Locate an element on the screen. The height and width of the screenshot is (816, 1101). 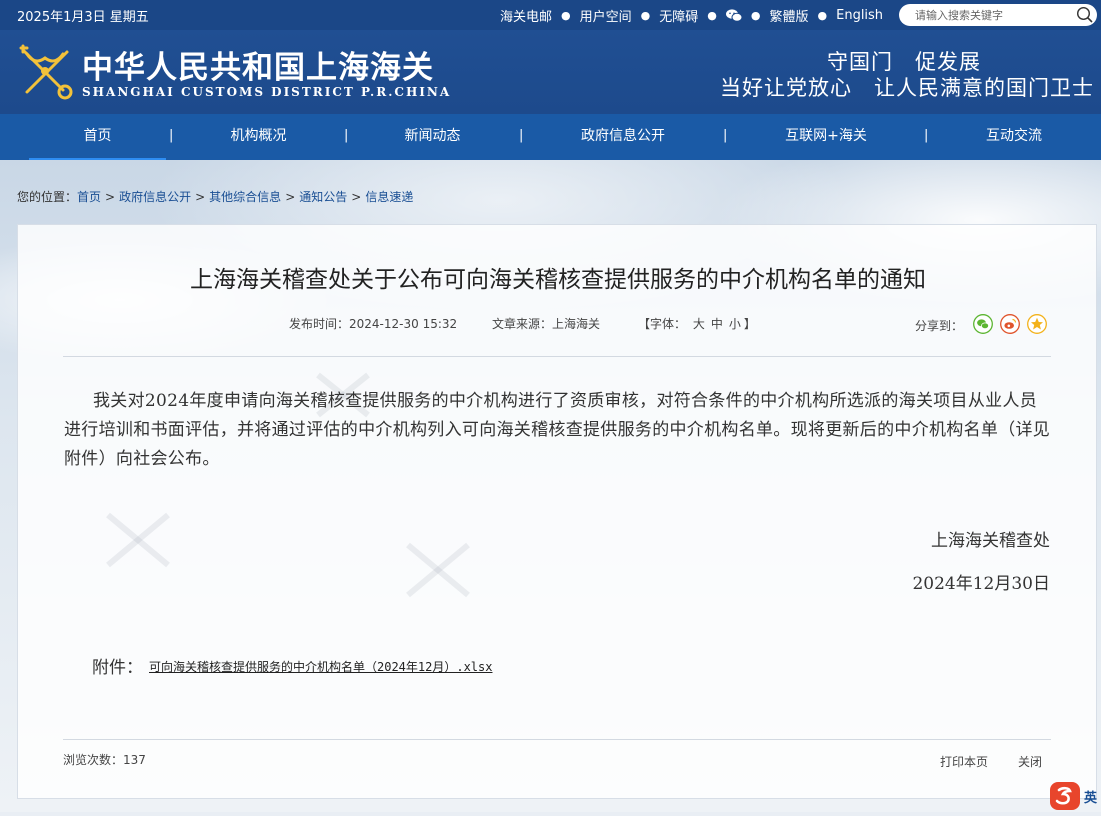
signature-date: 2024年12月30日 is located at coordinates (981, 584).